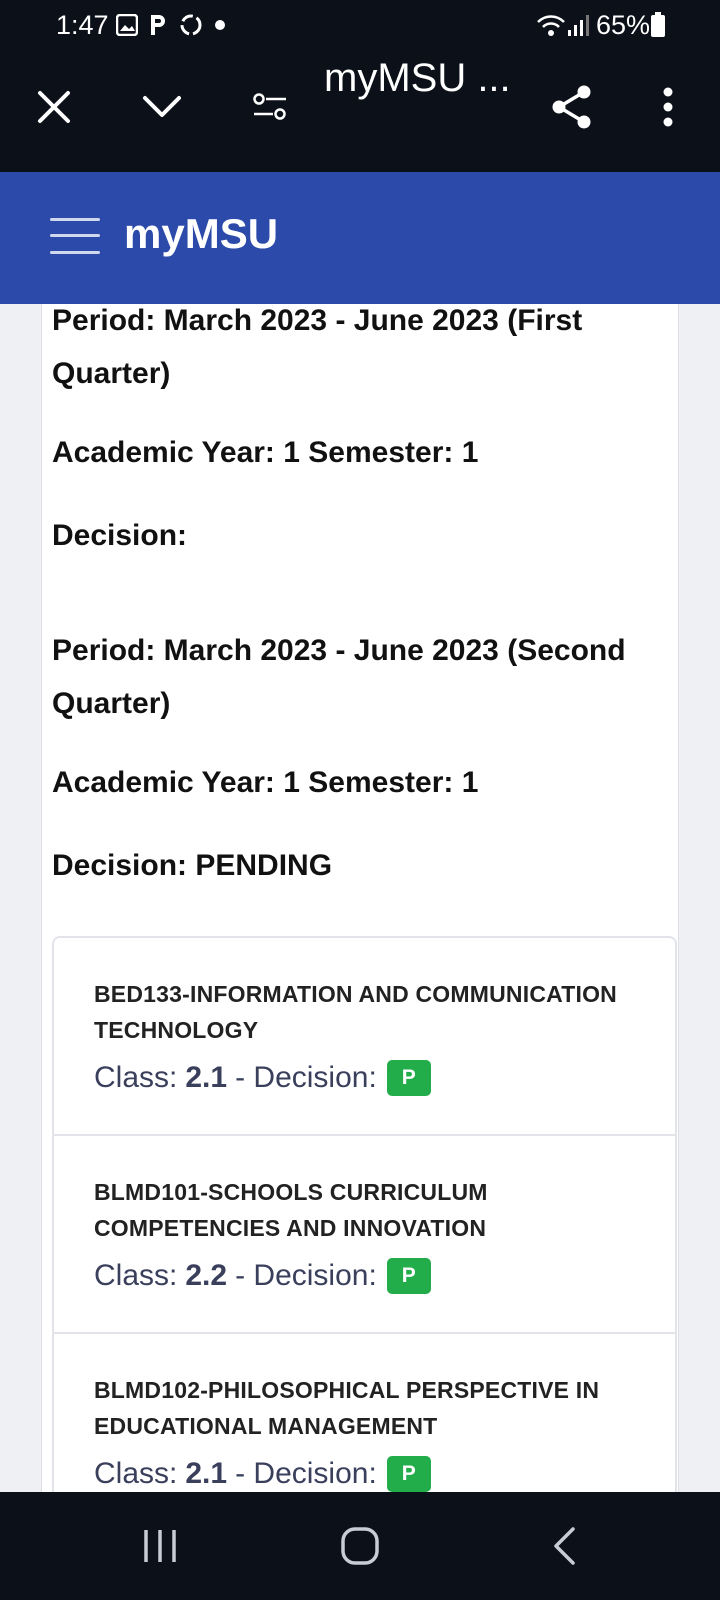 The image size is (720, 1600). I want to click on back-button, so click(564, 1546).